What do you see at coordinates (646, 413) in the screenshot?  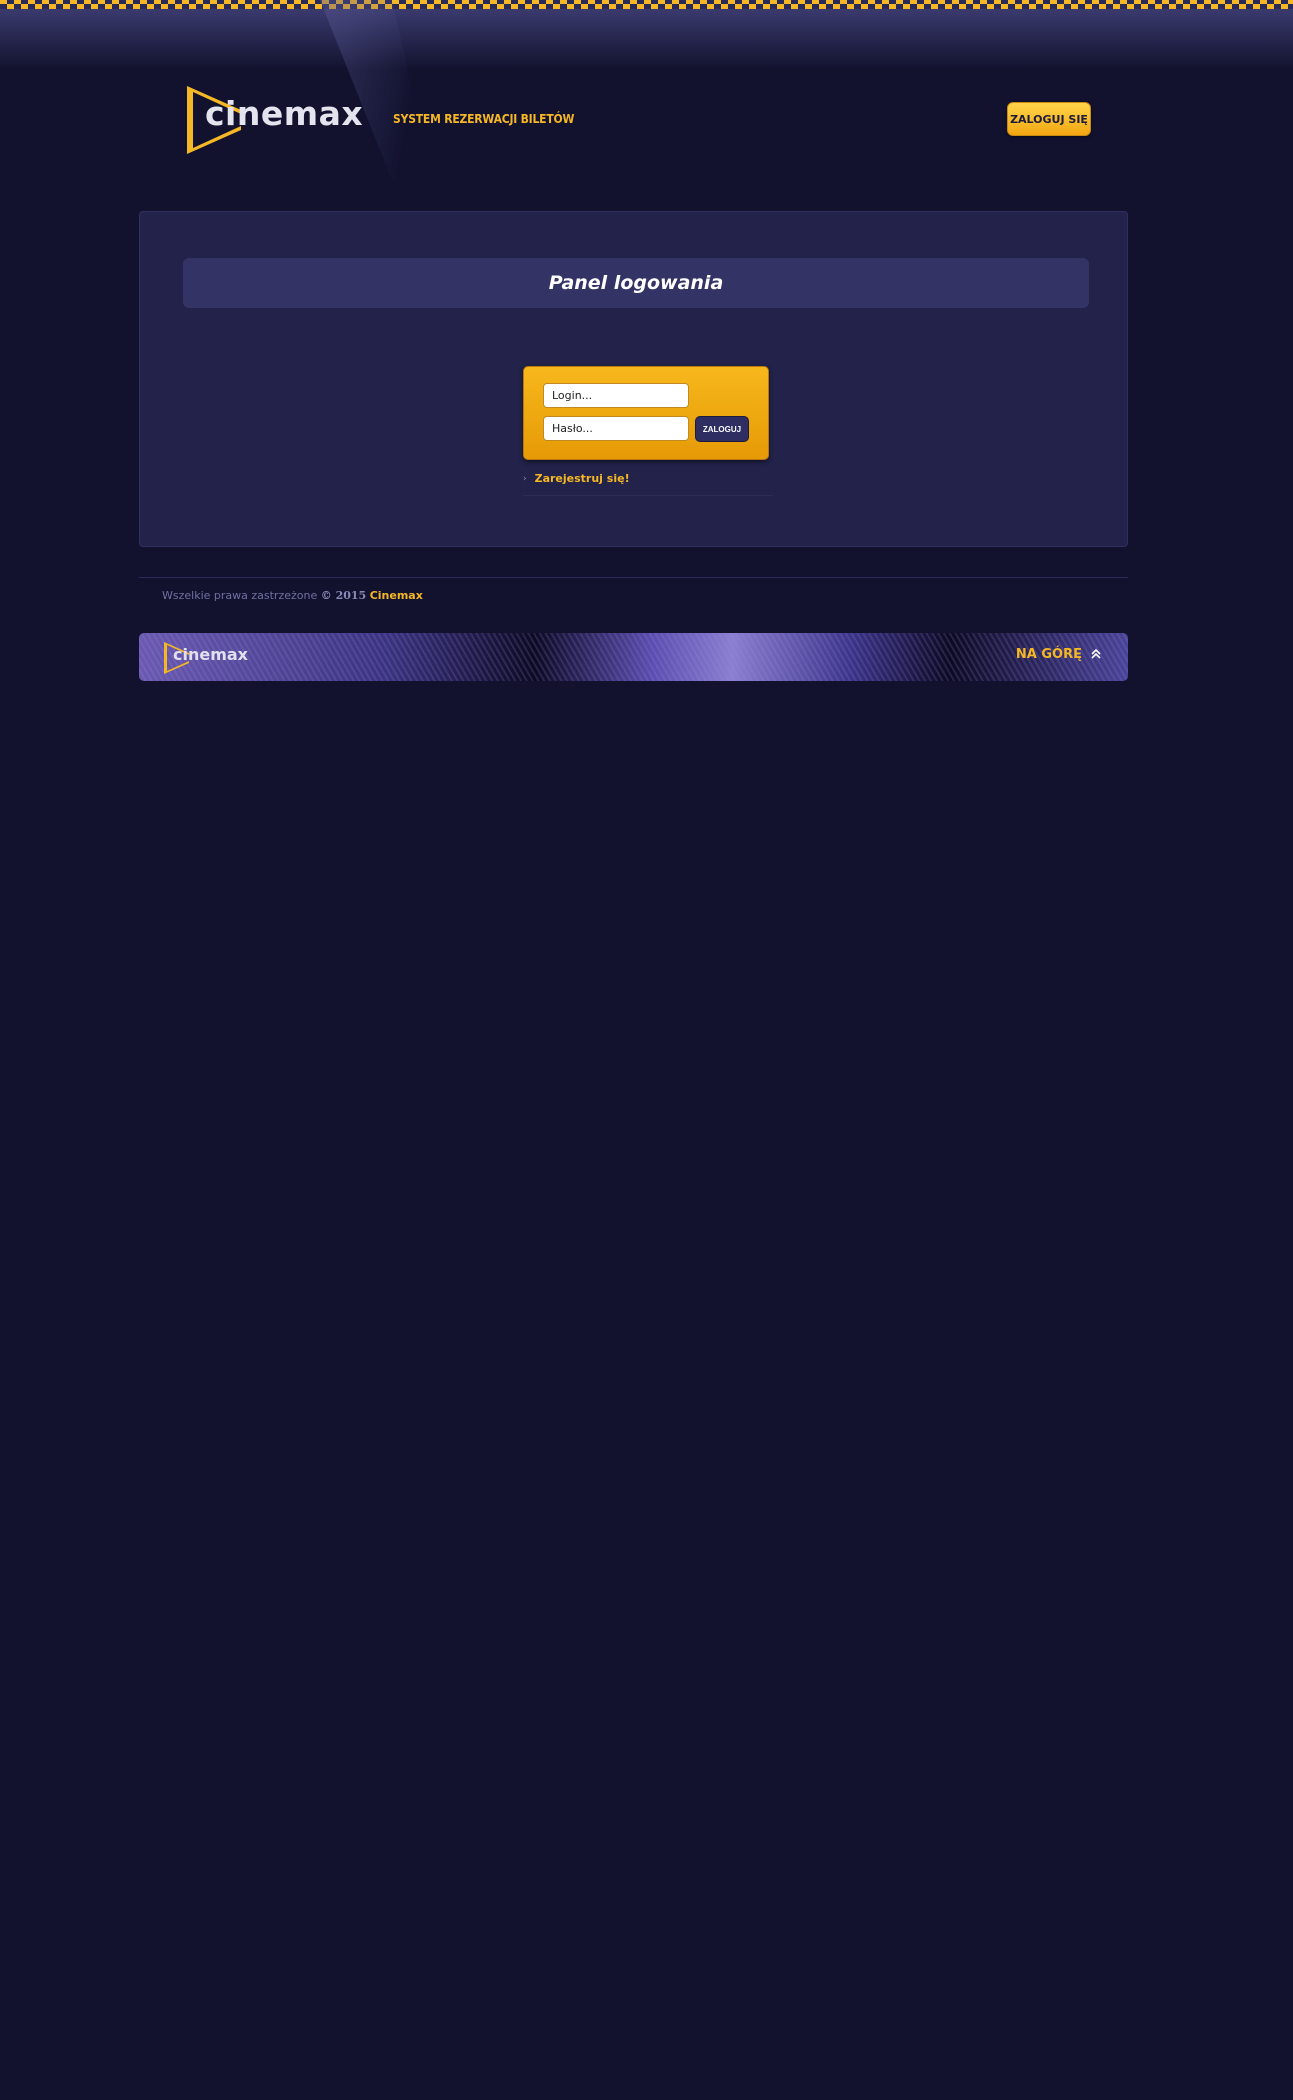 I see `login-form: ZALOGUJ` at bounding box center [646, 413].